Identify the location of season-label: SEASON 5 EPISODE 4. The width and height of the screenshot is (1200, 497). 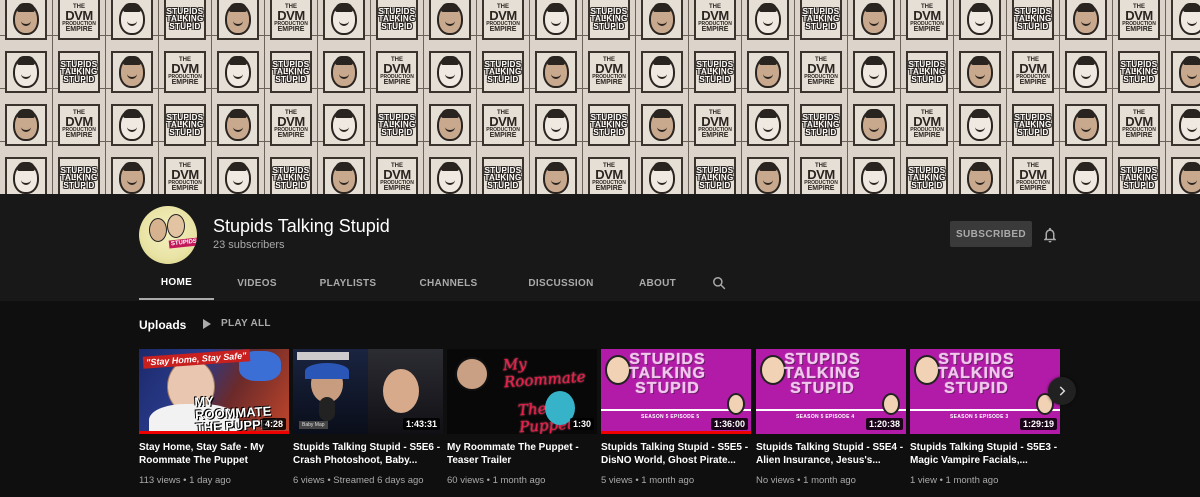
(825, 417).